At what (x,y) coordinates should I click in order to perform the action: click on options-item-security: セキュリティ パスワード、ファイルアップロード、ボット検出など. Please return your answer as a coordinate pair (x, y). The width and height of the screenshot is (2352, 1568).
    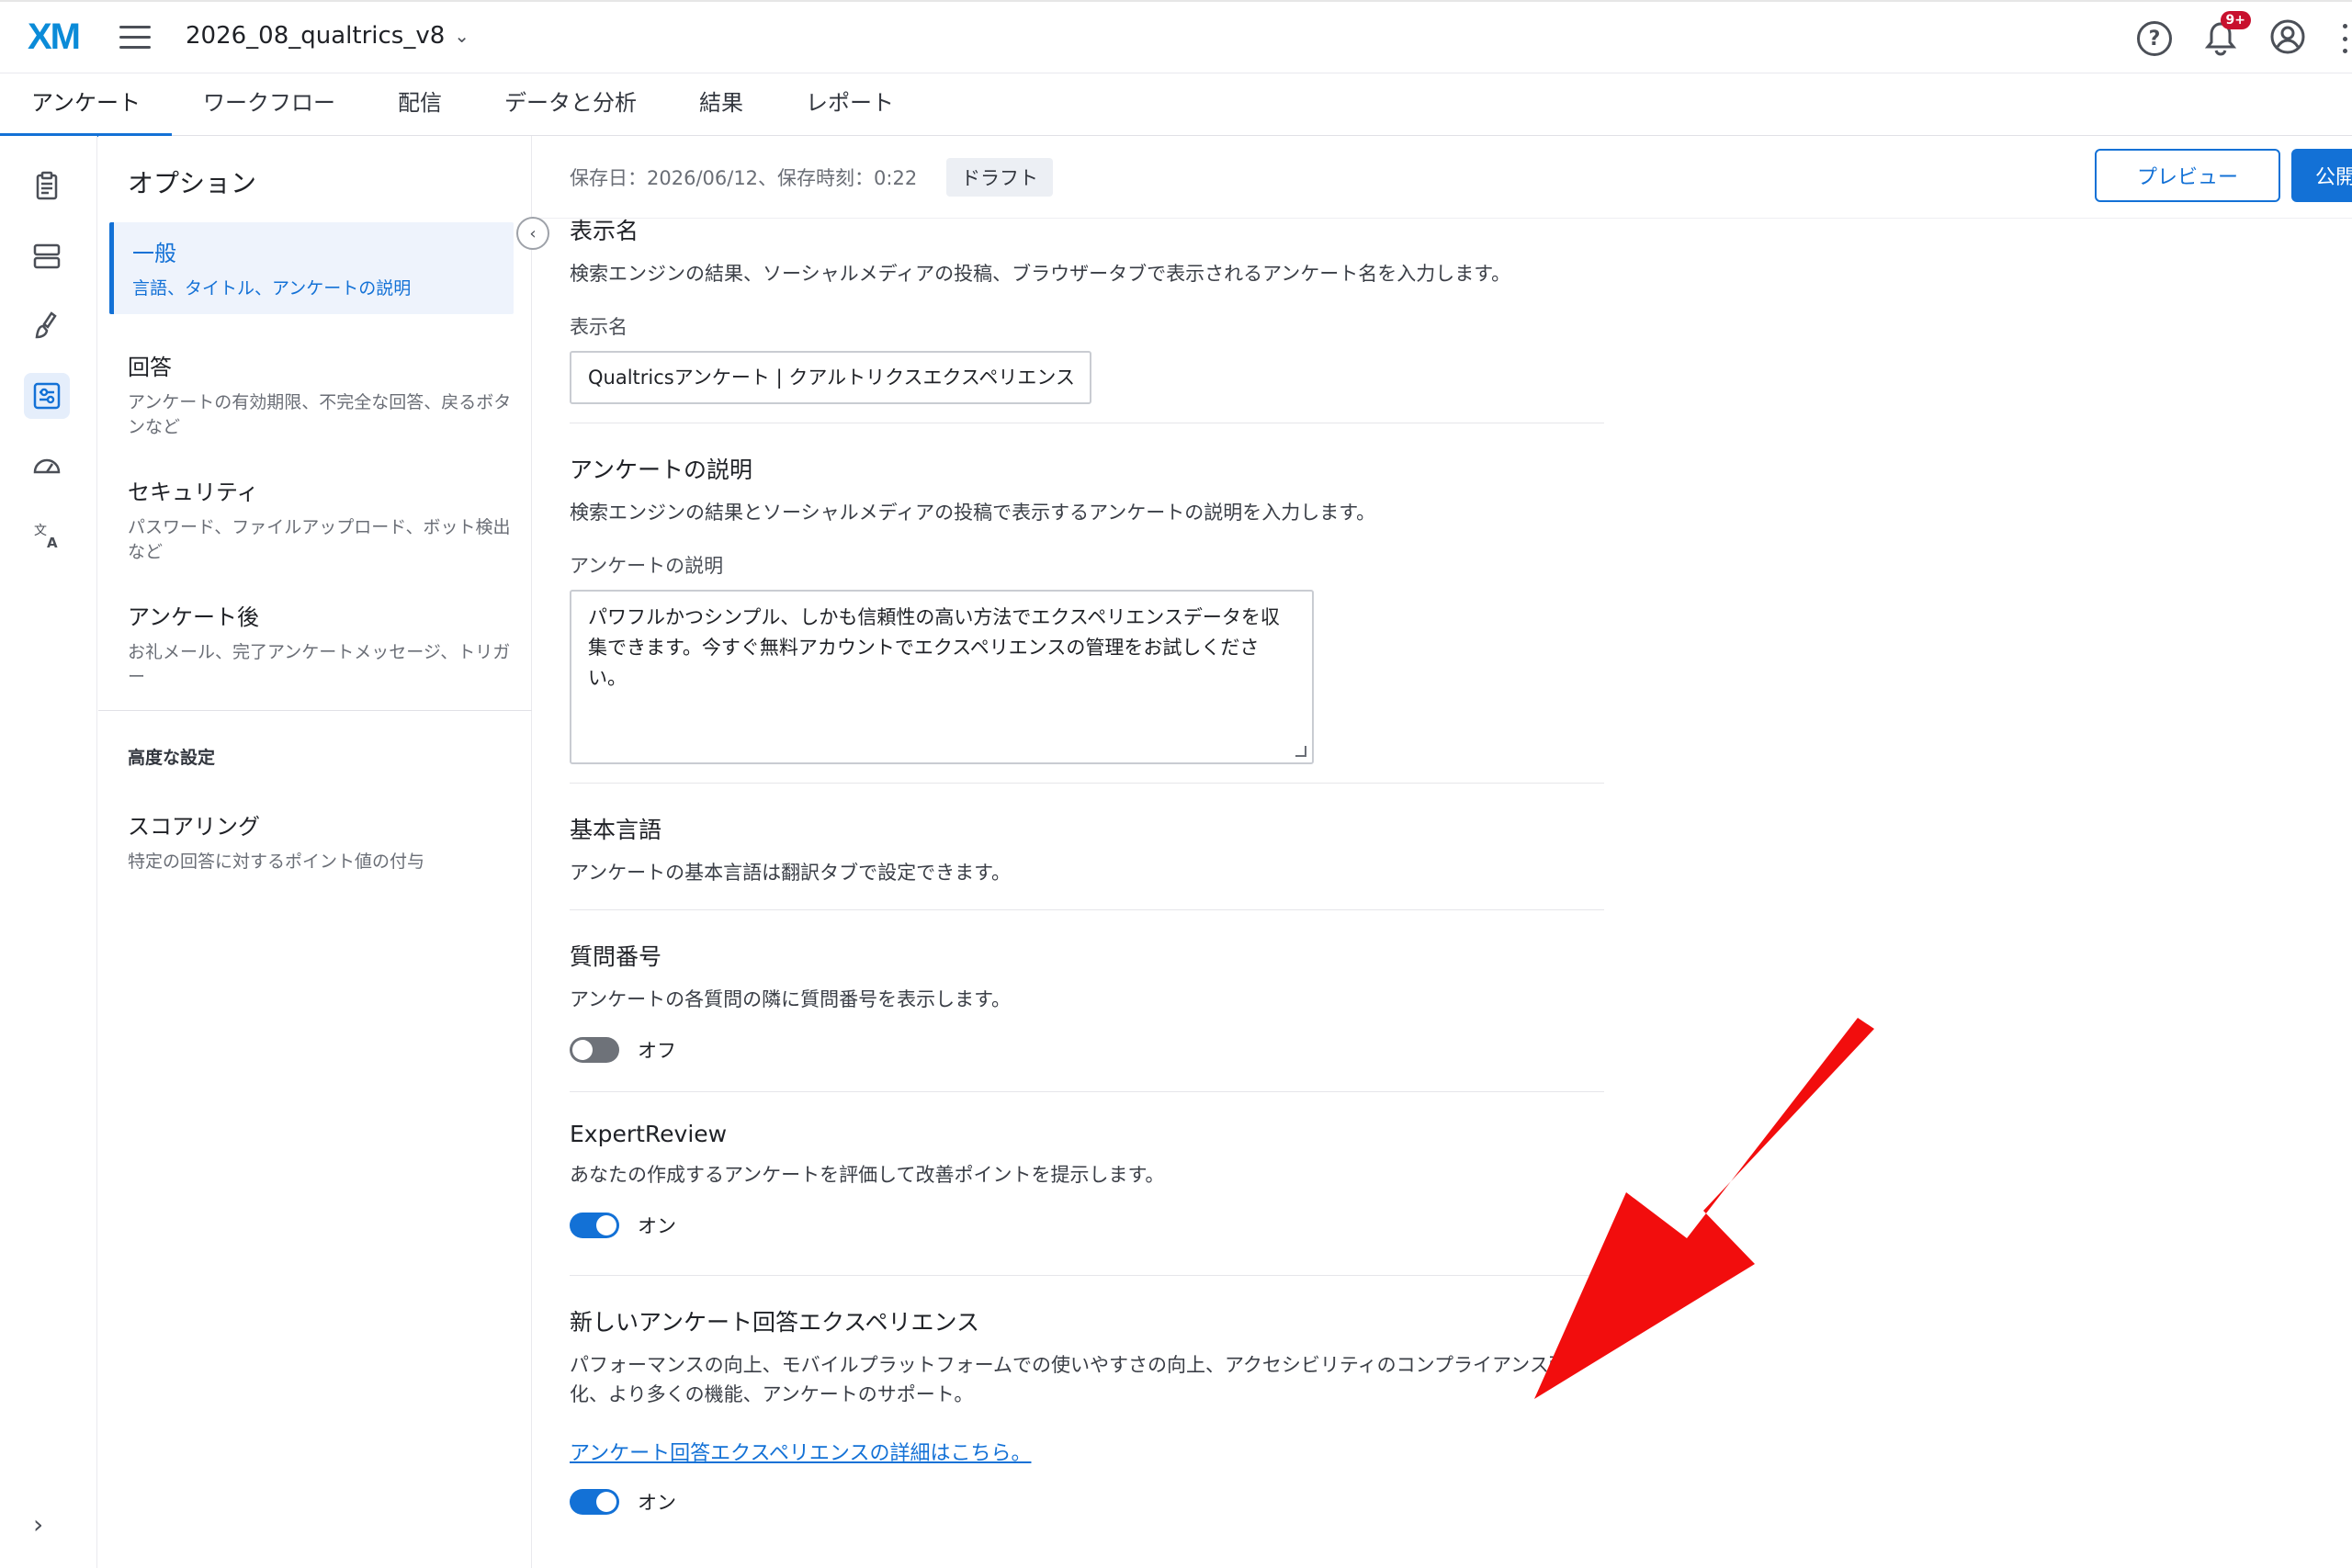
    Looking at the image, I should click on (311, 520).